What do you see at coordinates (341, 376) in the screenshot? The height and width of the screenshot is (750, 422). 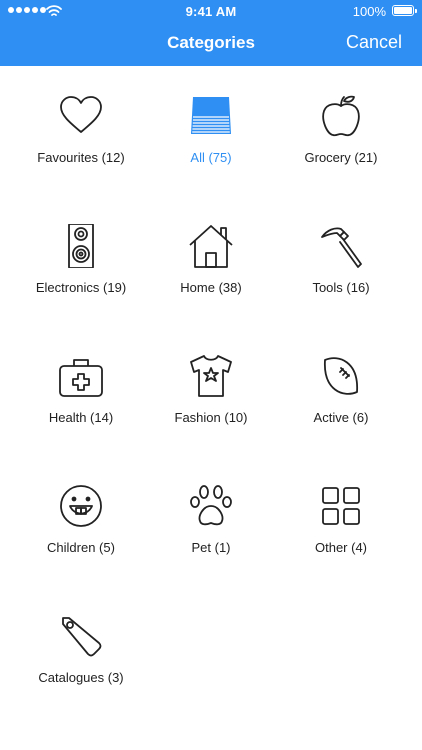 I see `football-icon` at bounding box center [341, 376].